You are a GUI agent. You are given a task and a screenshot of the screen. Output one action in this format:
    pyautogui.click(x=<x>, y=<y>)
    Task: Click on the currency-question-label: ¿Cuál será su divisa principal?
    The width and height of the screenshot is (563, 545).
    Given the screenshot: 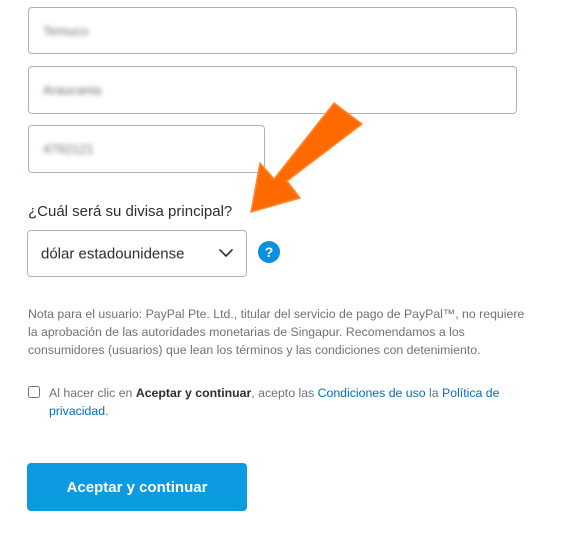 What is the action you would take?
    pyautogui.click(x=130, y=211)
    